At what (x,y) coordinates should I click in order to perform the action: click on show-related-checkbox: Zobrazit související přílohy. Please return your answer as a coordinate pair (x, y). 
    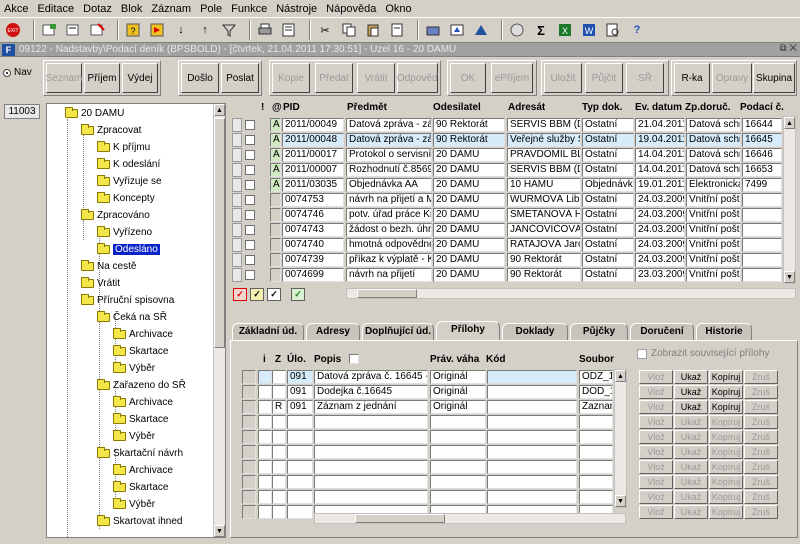
    Looking at the image, I should click on (703, 353).